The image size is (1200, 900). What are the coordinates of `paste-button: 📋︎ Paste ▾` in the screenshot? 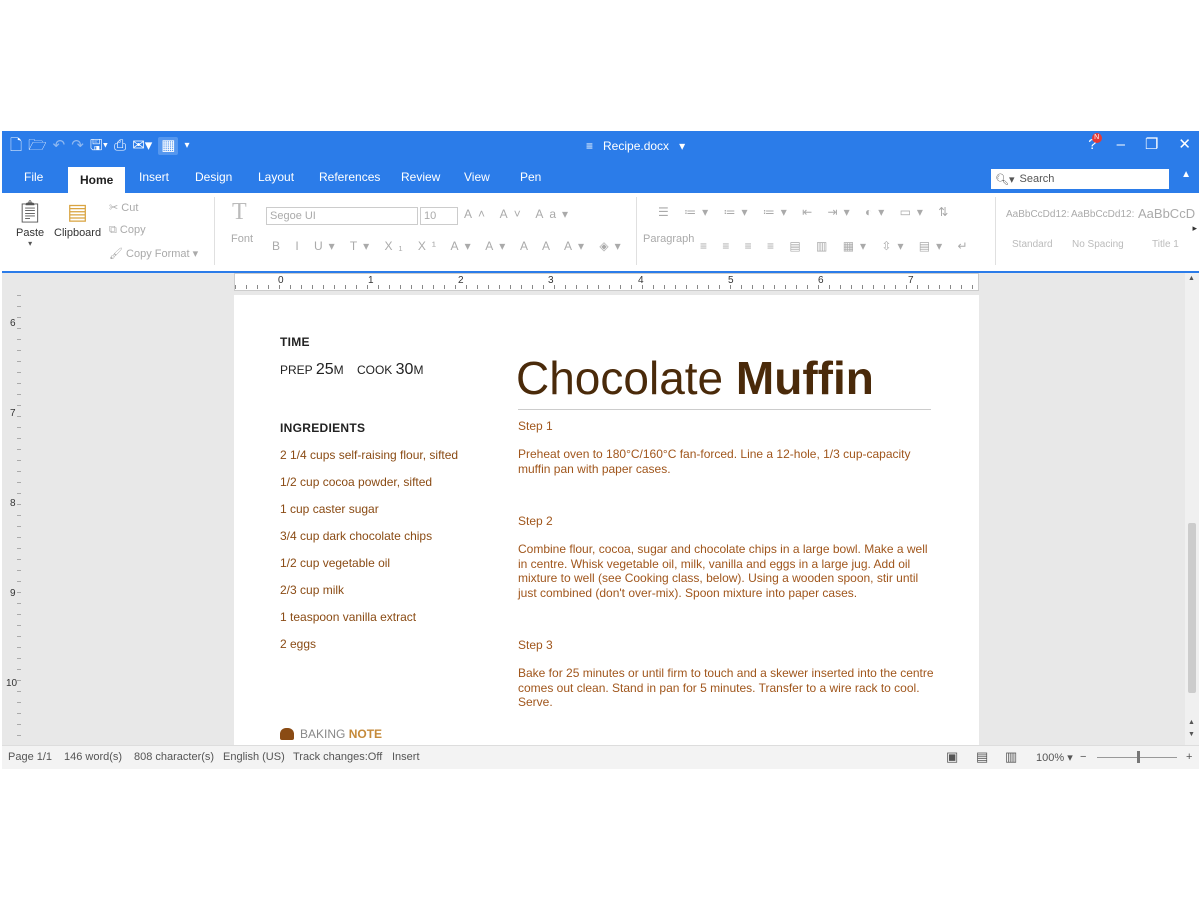 It's located at (30, 223).